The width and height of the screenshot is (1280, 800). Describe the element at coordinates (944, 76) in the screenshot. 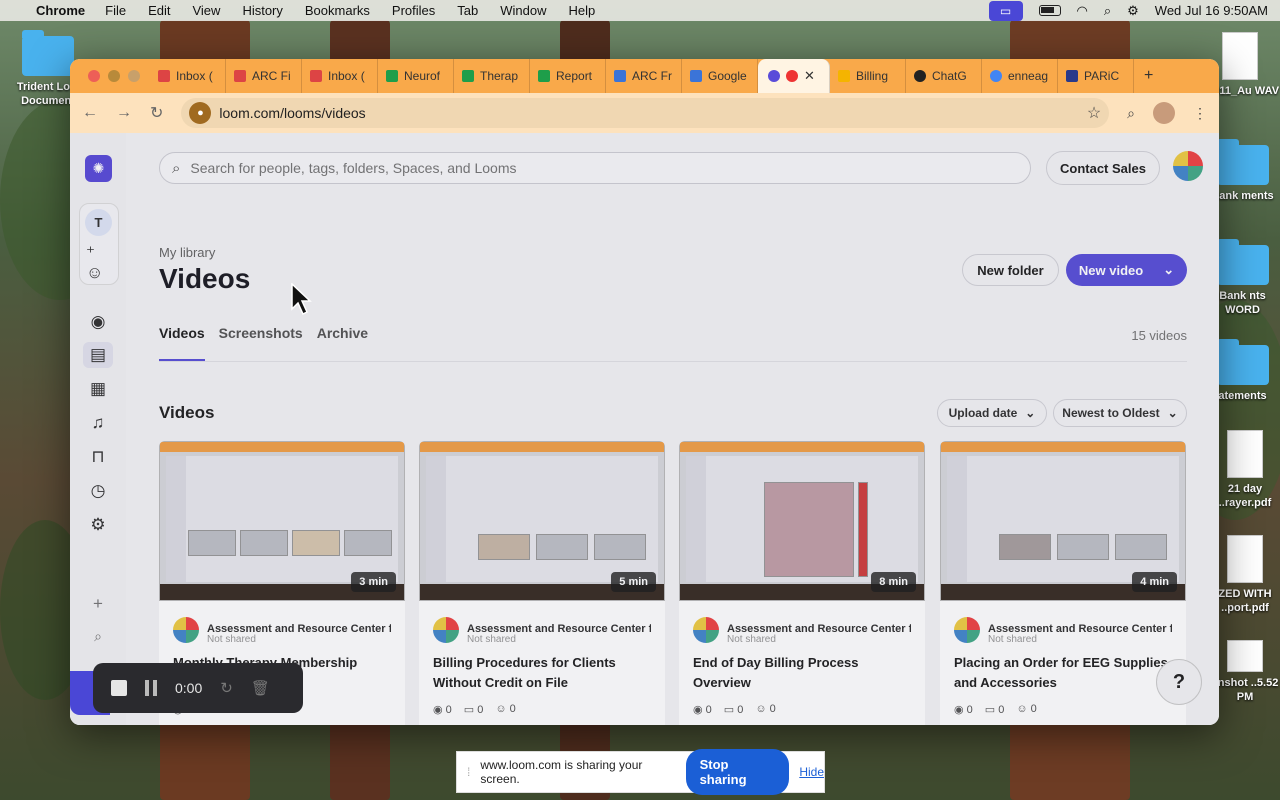

I see `browser-tab: ChatG` at that location.